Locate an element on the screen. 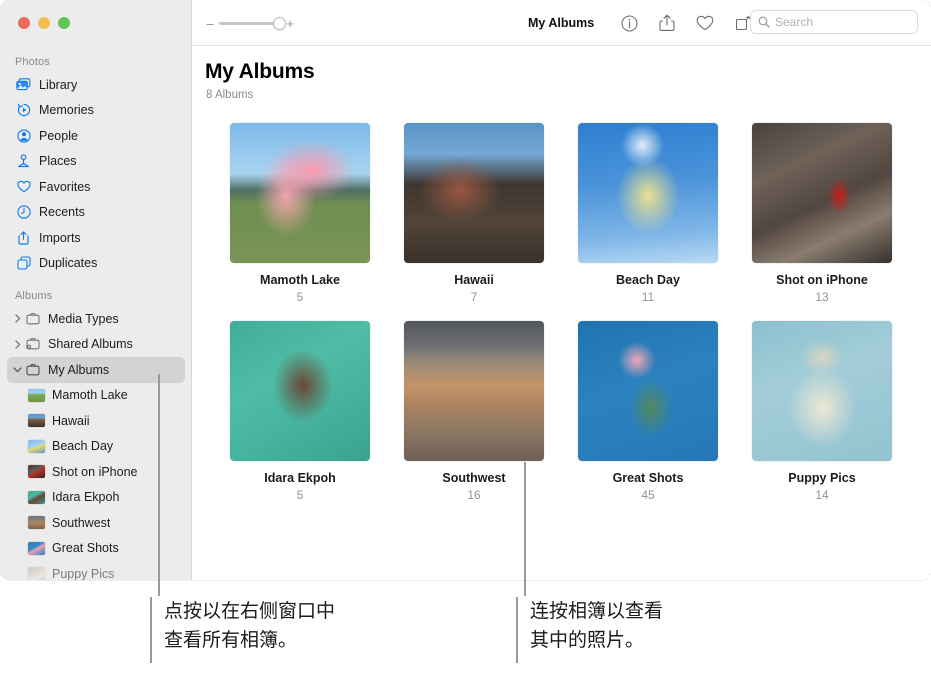  info-button is located at coordinates (629, 23).